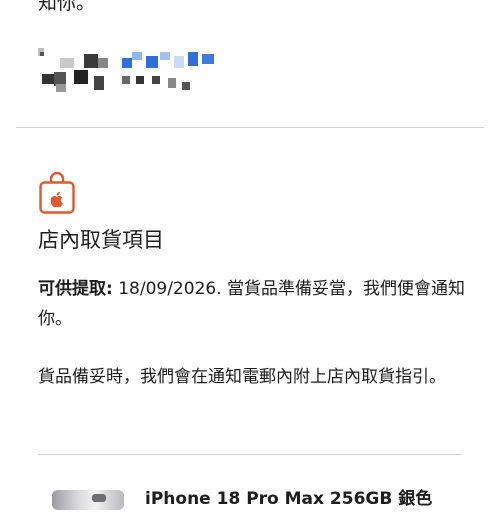 The width and height of the screenshot is (500, 513). I want to click on previous-paragraph-tail: 知你。, so click(67, 7).